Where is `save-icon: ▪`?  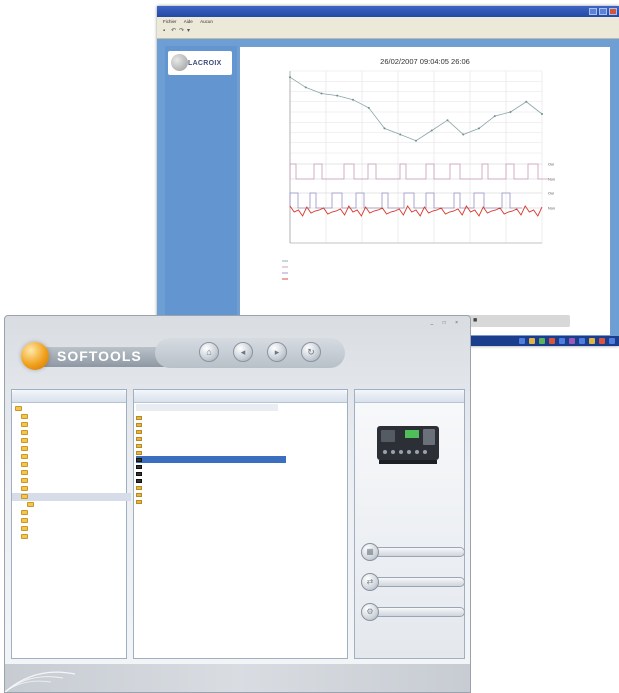
save-icon: ▪ is located at coordinates (166, 31).